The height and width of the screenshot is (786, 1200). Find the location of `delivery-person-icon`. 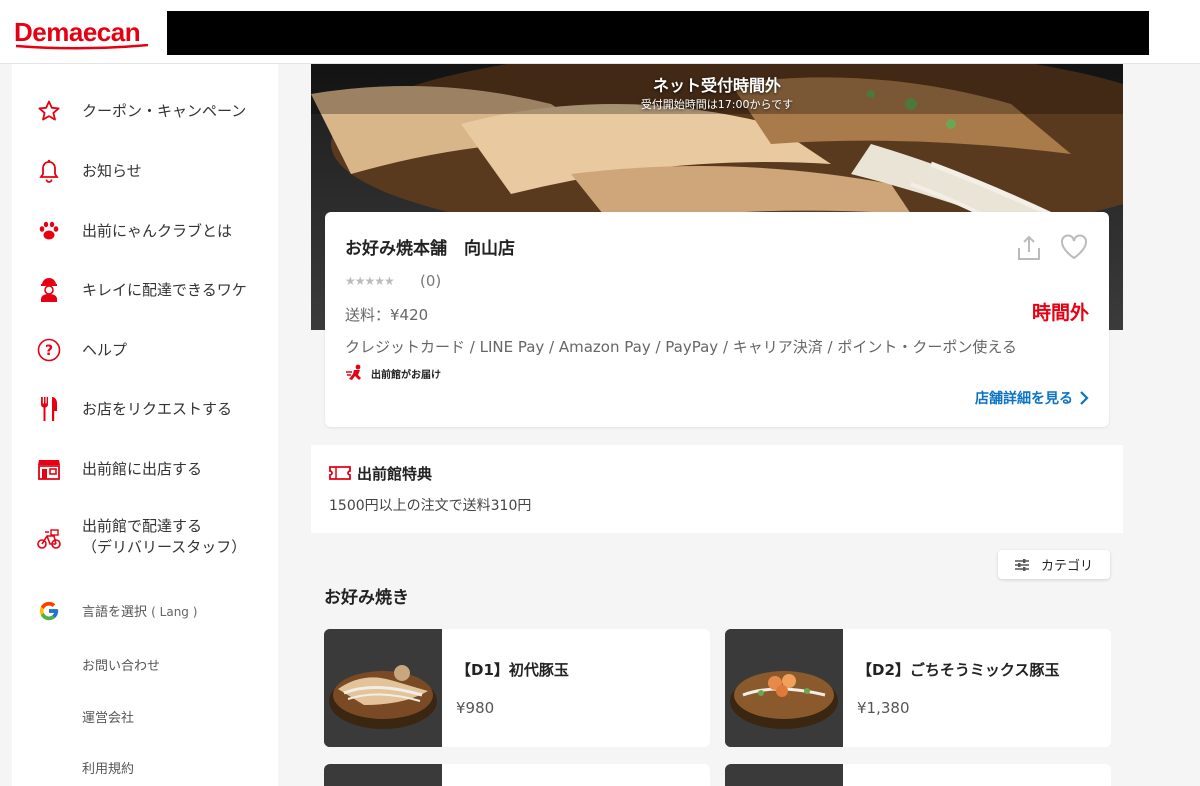

delivery-person-icon is located at coordinates (49, 290).